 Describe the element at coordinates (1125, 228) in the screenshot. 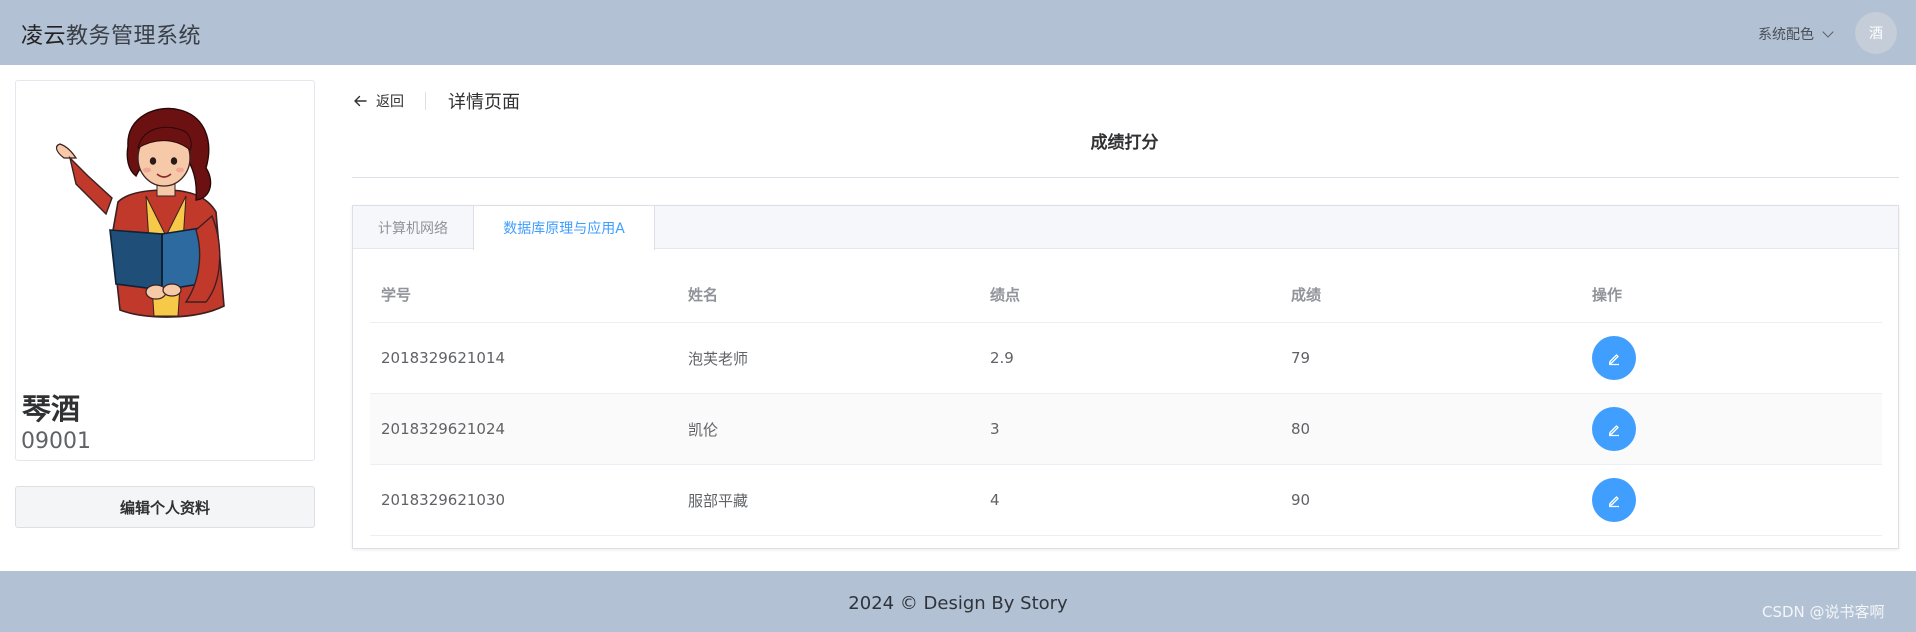

I see `tabs-header: 计算机网络 数据库原理与应用A` at that location.